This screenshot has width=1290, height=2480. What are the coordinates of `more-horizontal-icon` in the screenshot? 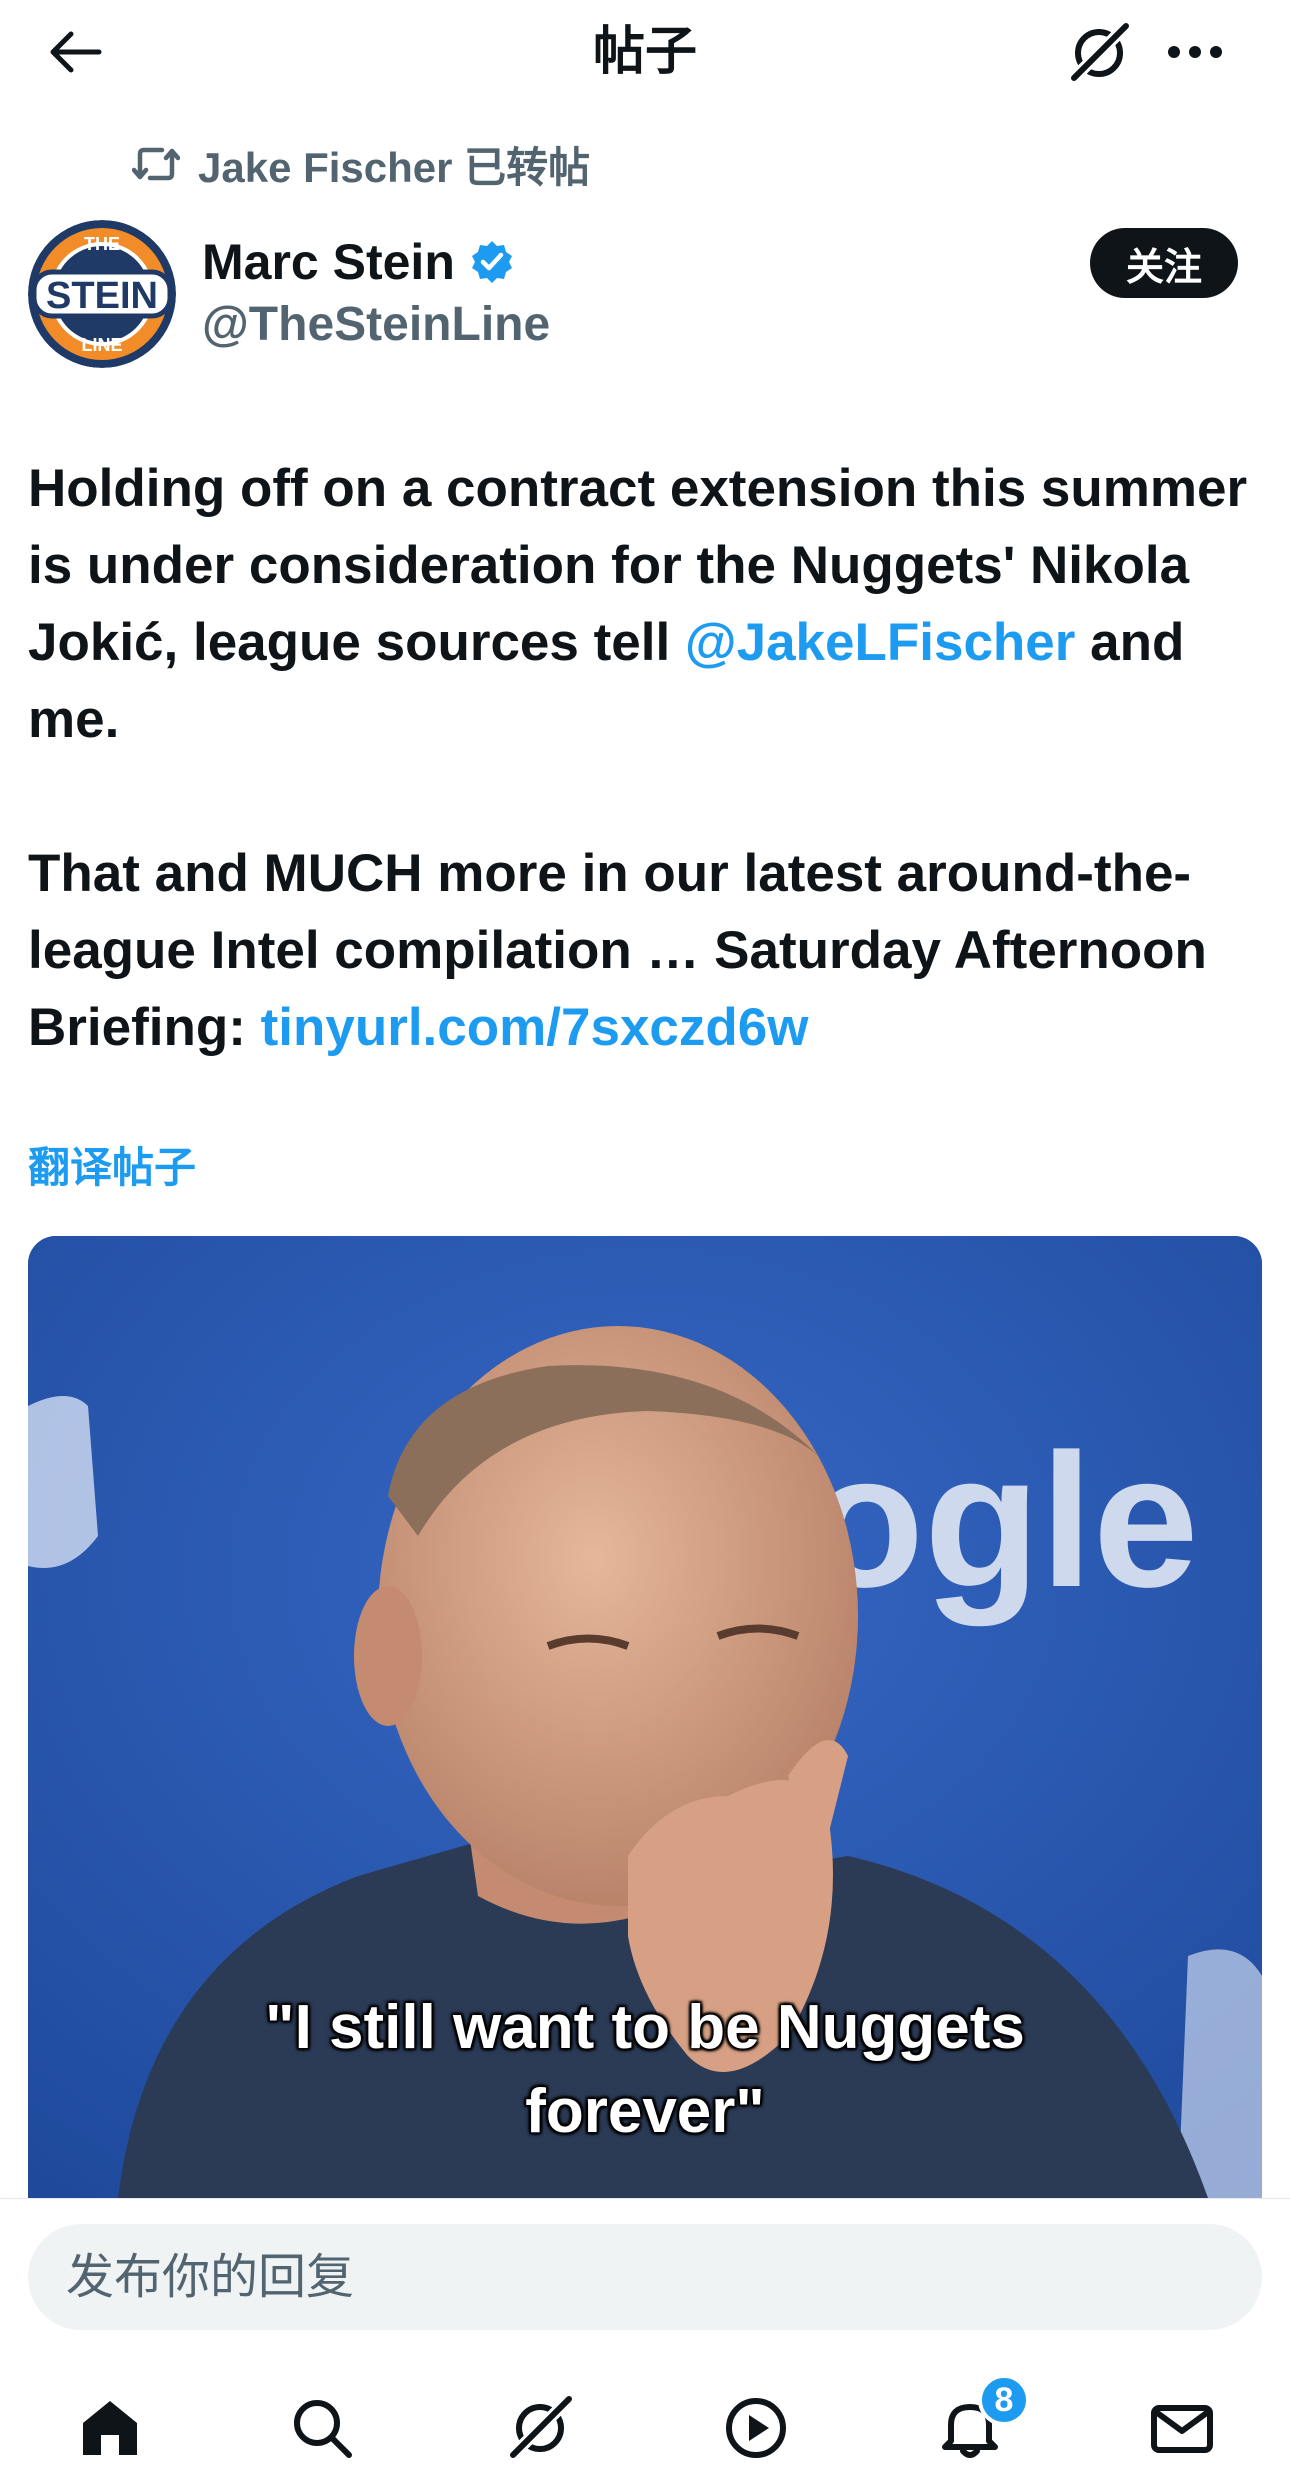 It's located at (1195, 52).